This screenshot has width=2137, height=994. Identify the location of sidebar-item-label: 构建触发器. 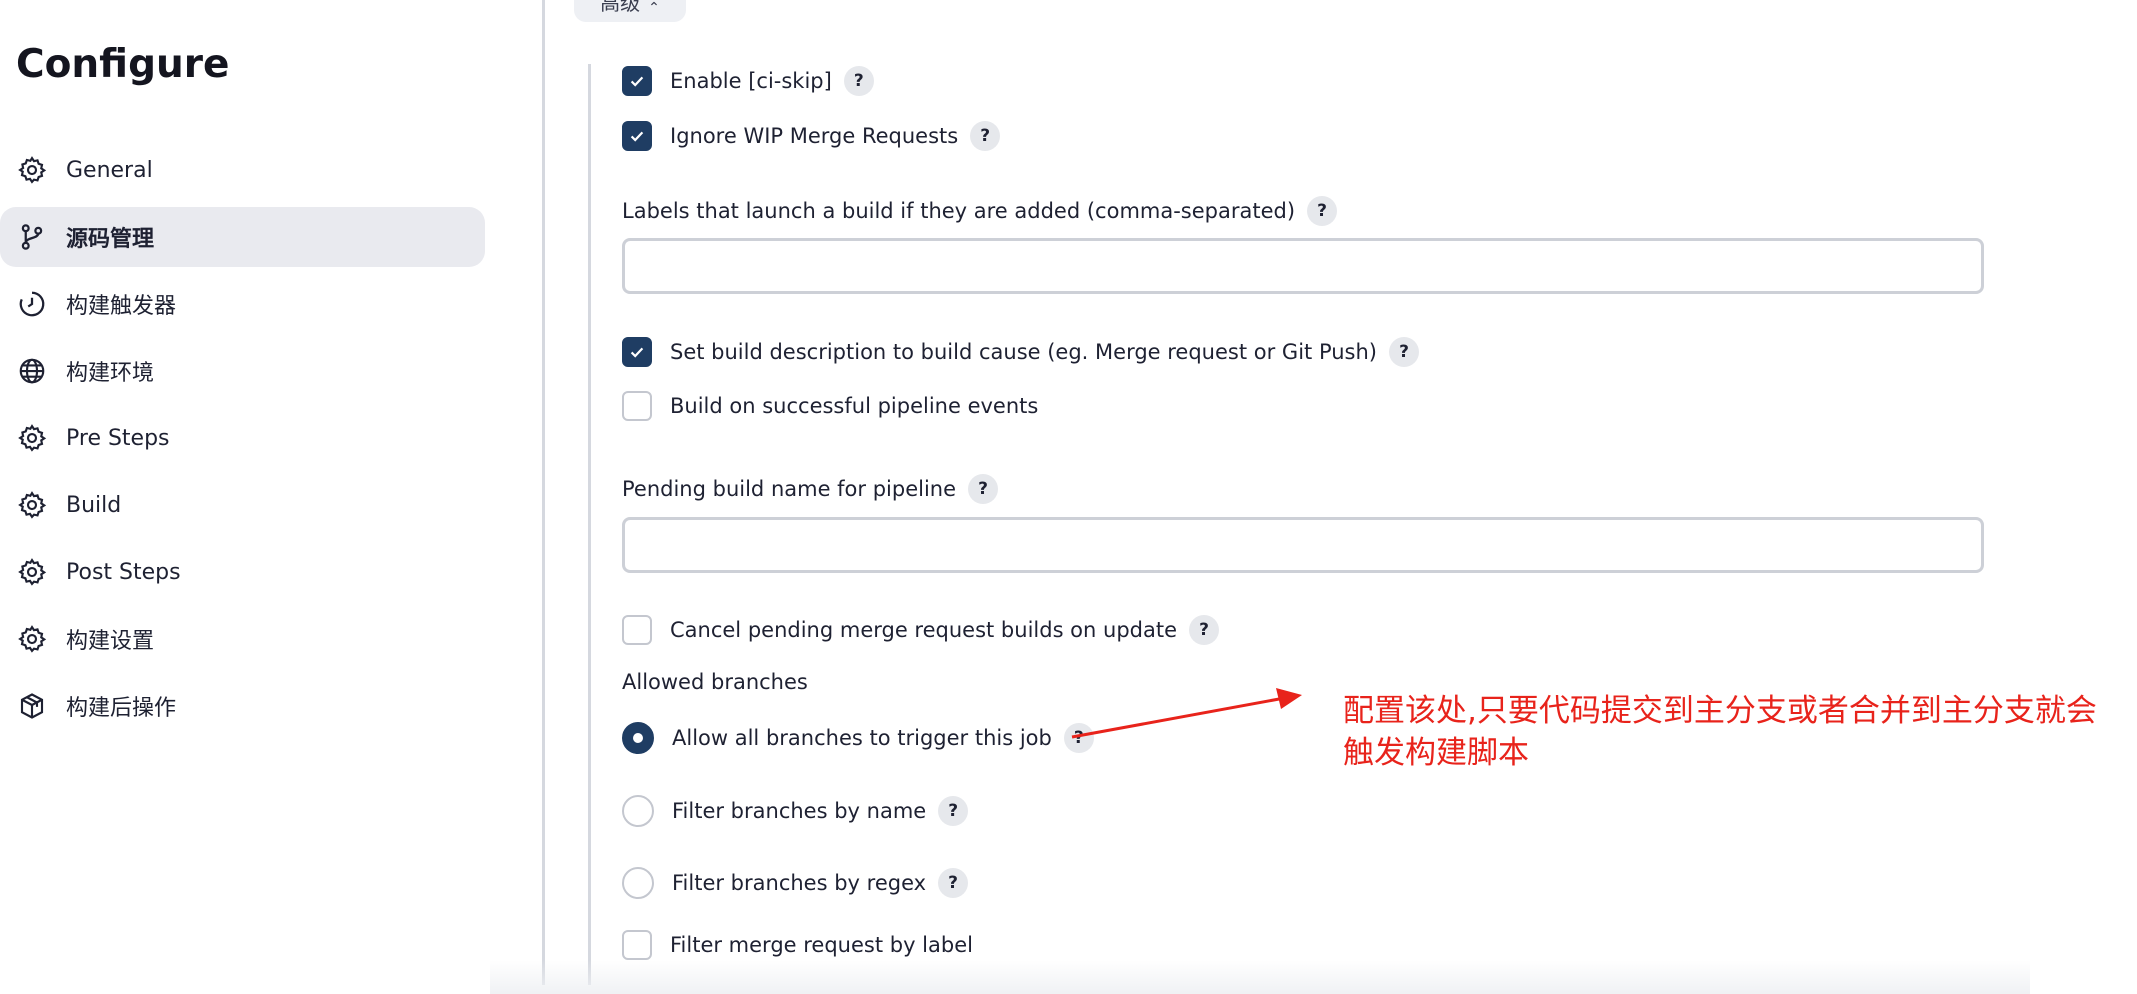
(121, 306).